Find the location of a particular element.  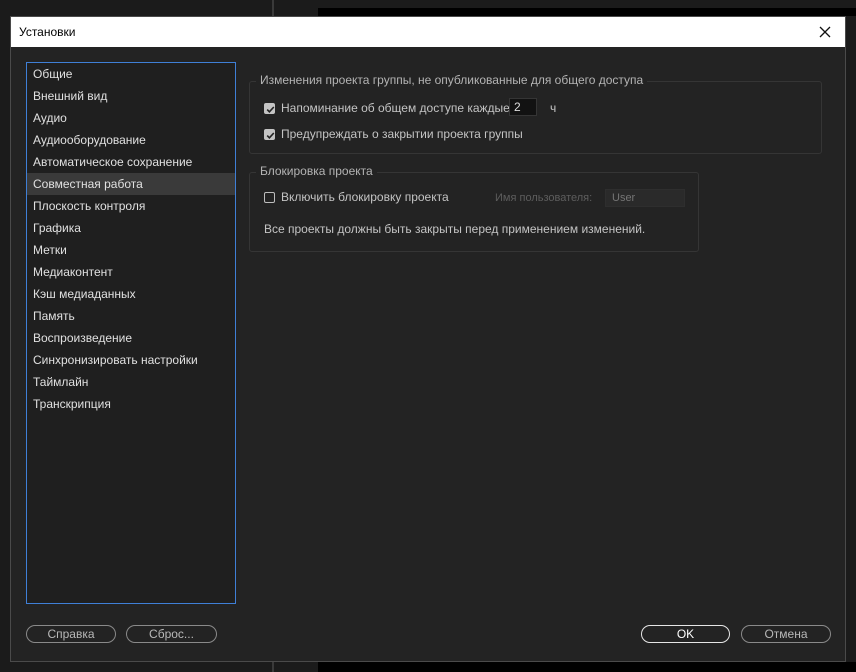

reminder-checkbox is located at coordinates (269, 108).